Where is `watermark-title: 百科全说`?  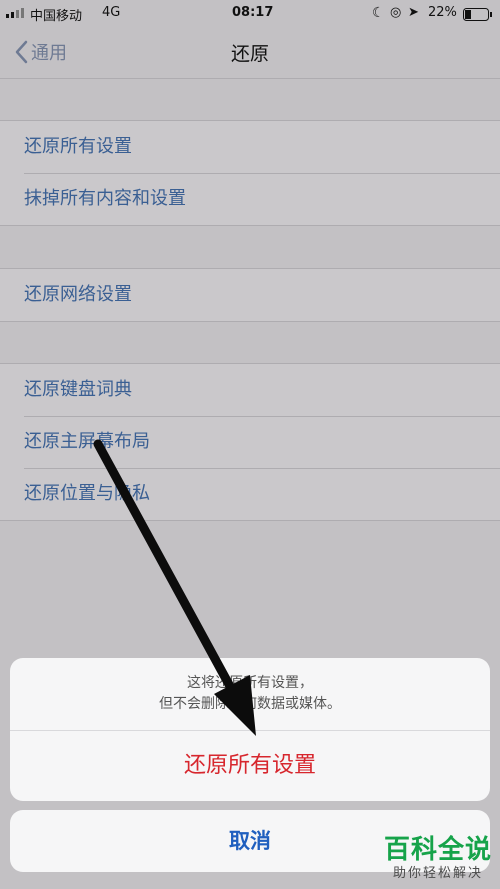
watermark-title: 百科全说 is located at coordinates (437, 850).